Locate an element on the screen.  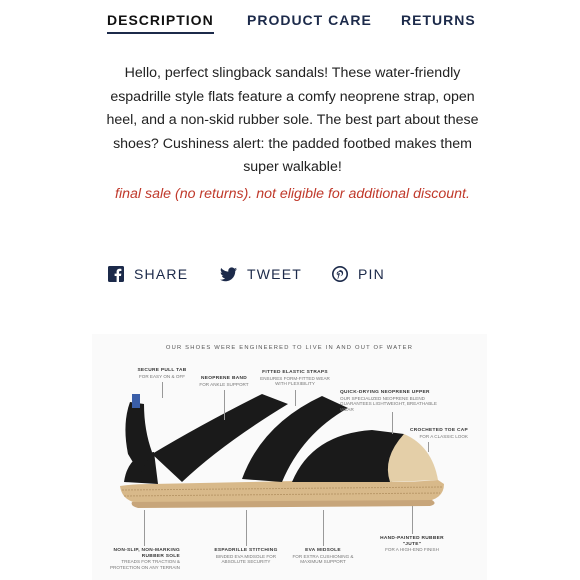
share-facebook-button: SHARE is located at coordinates (148, 274).